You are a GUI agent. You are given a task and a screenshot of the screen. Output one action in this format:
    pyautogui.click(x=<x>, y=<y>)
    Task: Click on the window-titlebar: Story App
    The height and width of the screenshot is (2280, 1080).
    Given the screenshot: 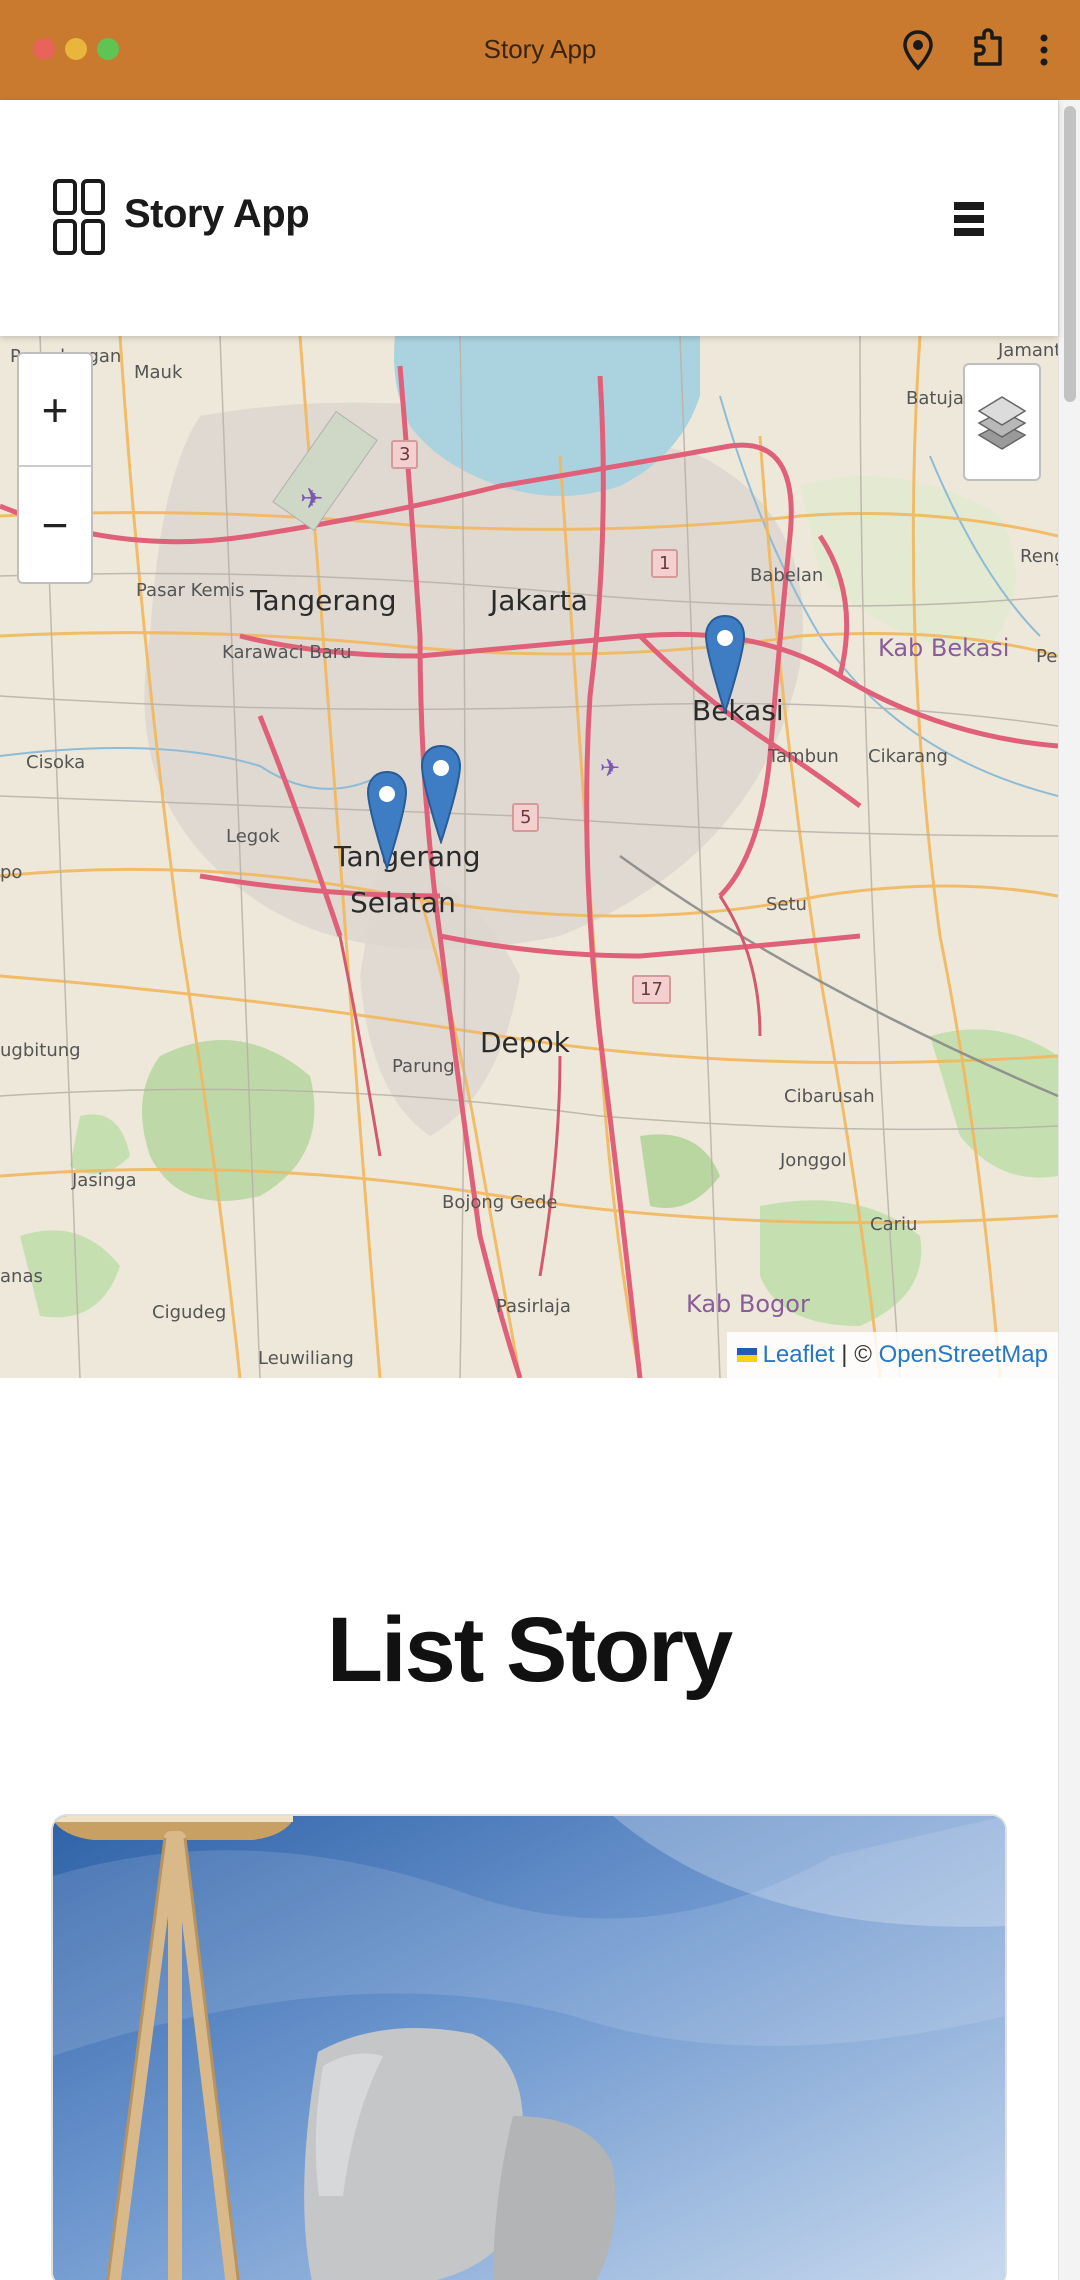 What is the action you would take?
    pyautogui.click(x=540, y=50)
    